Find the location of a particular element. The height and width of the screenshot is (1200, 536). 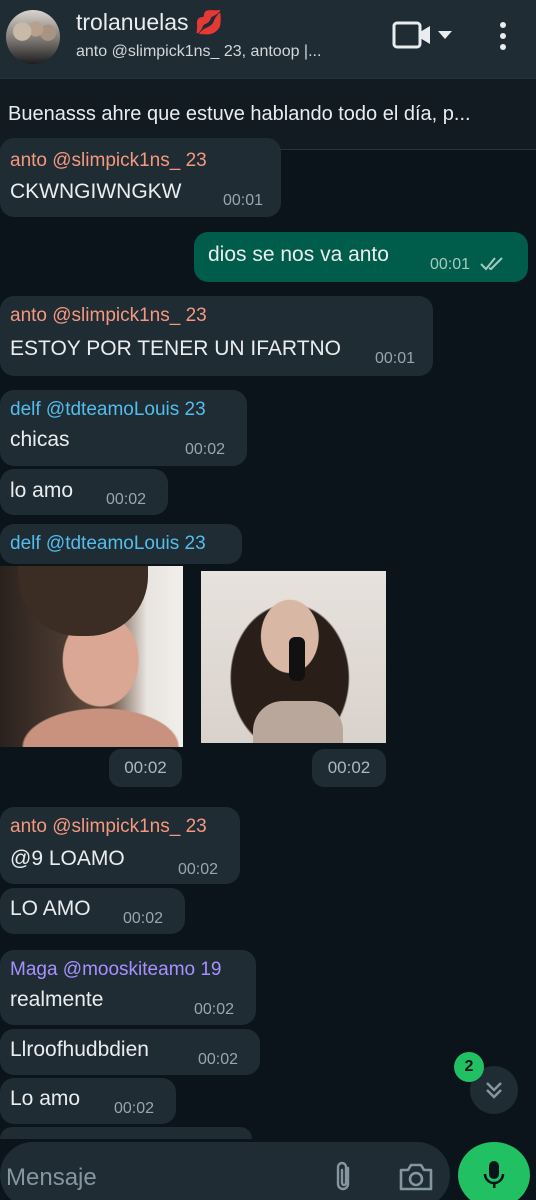

message-sender-bubble: delf @tdteamoLouis 23 is located at coordinates (121, 544).